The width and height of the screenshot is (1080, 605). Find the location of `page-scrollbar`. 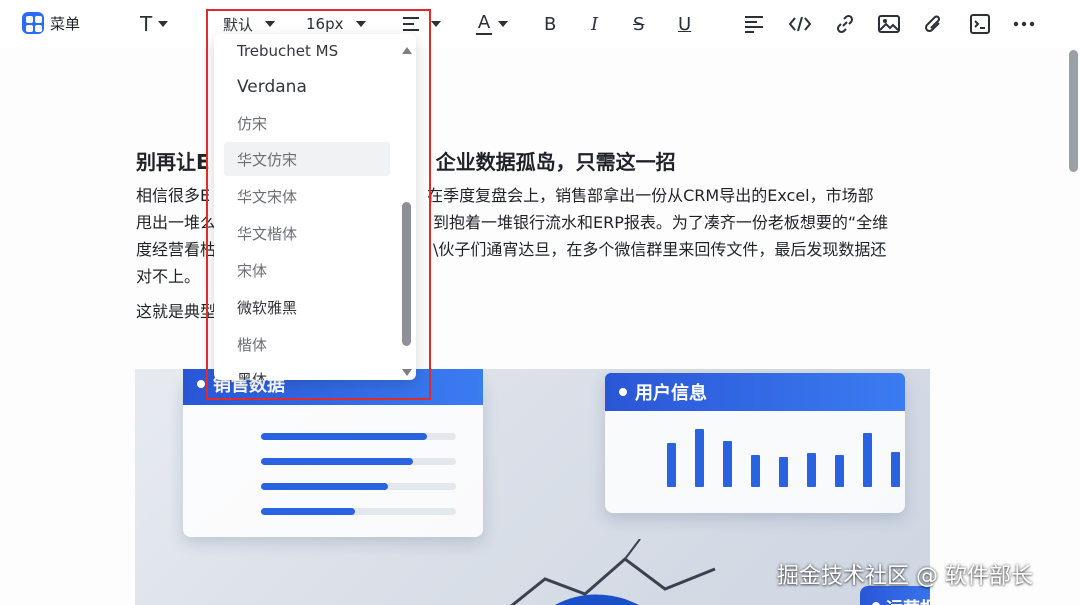

page-scrollbar is located at coordinates (1073, 111).